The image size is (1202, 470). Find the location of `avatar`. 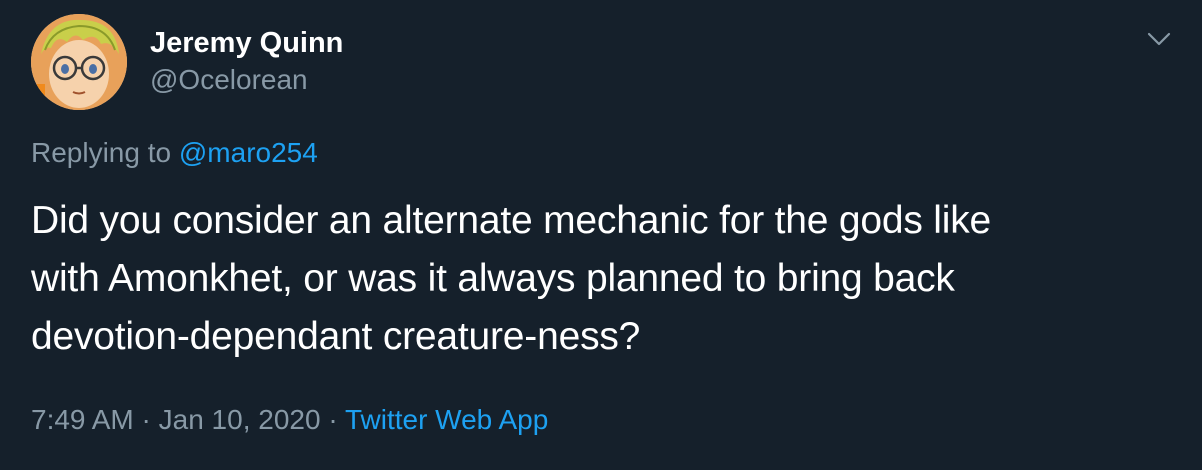

avatar is located at coordinates (79, 62).